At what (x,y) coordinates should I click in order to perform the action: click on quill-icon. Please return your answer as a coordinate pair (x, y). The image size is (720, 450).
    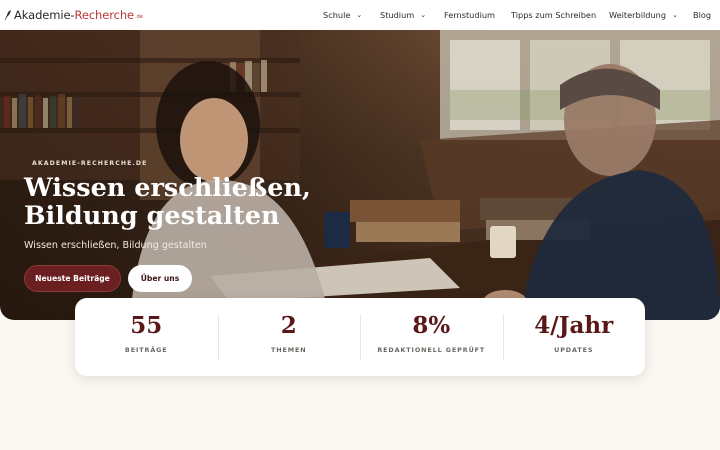
    Looking at the image, I should click on (7, 15).